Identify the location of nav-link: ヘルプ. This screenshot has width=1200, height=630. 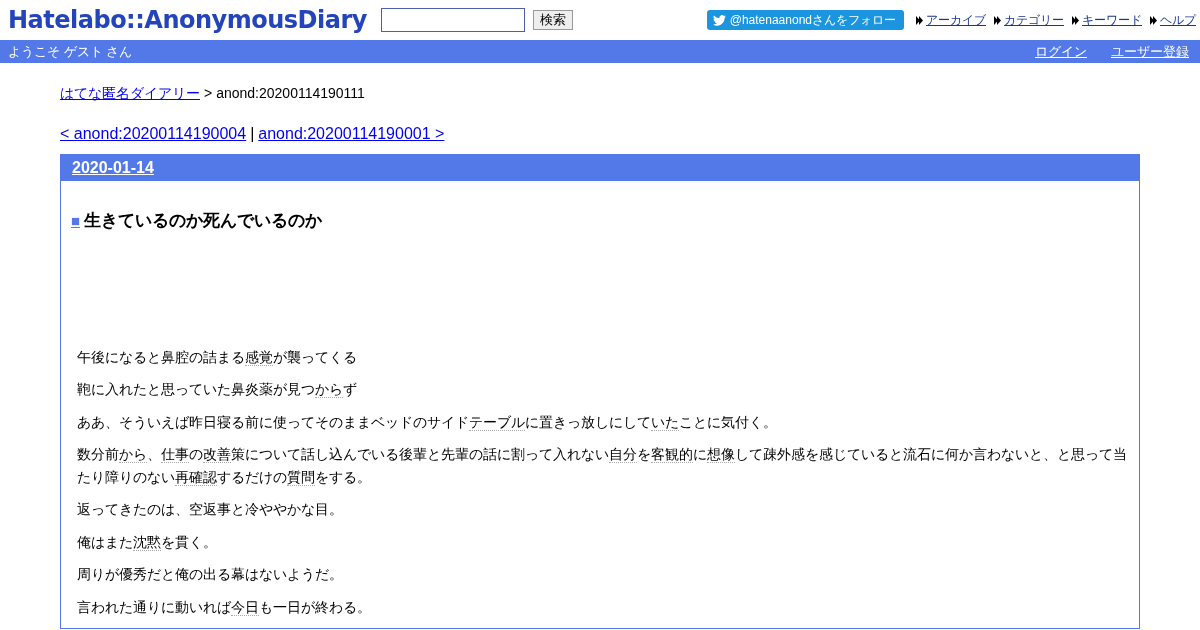
(1178, 20).